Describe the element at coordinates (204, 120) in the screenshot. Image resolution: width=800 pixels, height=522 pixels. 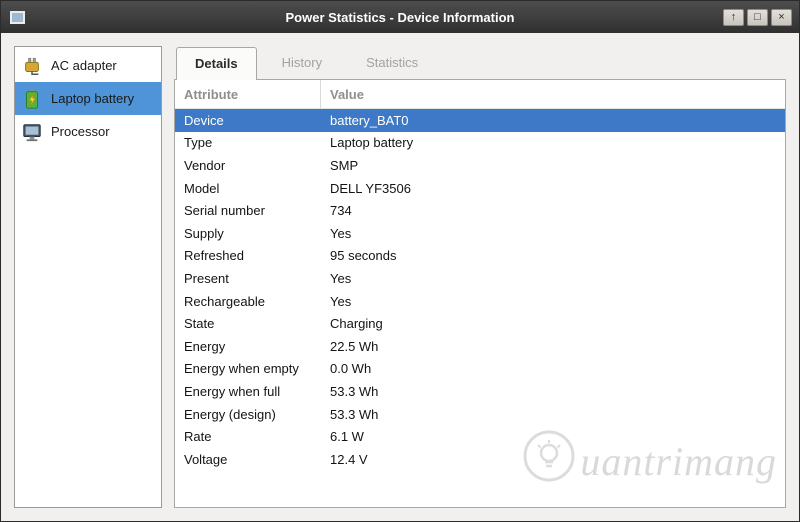
I see `attribute-cell: Device` at that location.